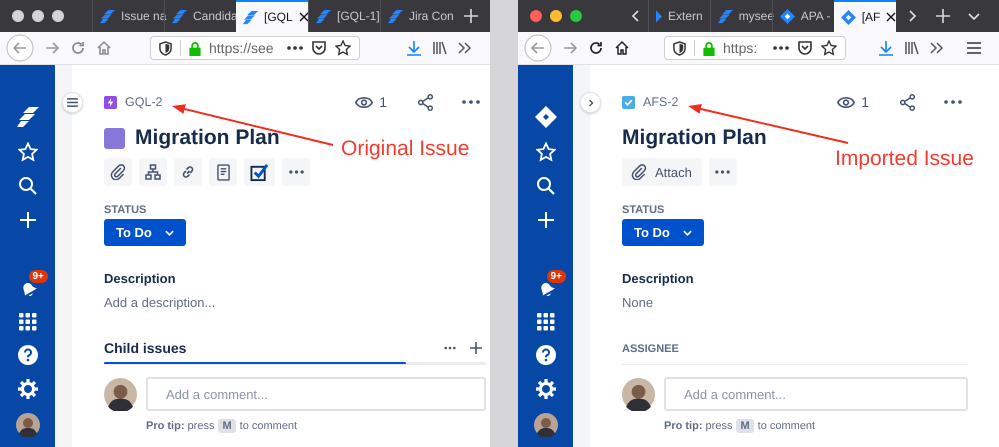 This screenshot has width=999, height=447. Describe the element at coordinates (596, 48) in the screenshot. I see `reload-icon` at that location.